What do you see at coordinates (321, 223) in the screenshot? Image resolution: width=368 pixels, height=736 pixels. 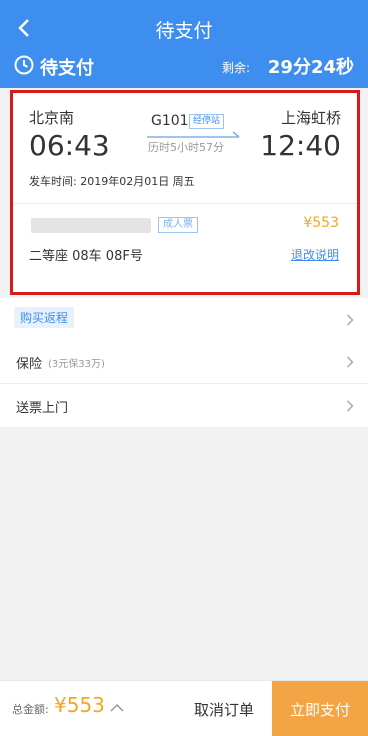 I see `ticket-price: ¥553` at bounding box center [321, 223].